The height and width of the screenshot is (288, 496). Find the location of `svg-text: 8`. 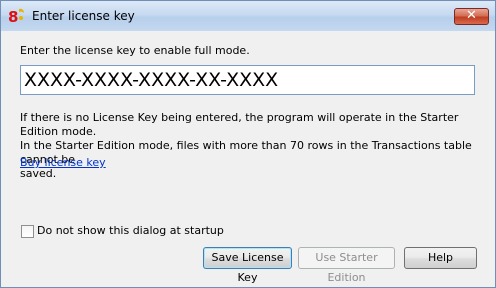

svg-text: 8 is located at coordinates (13, 17).